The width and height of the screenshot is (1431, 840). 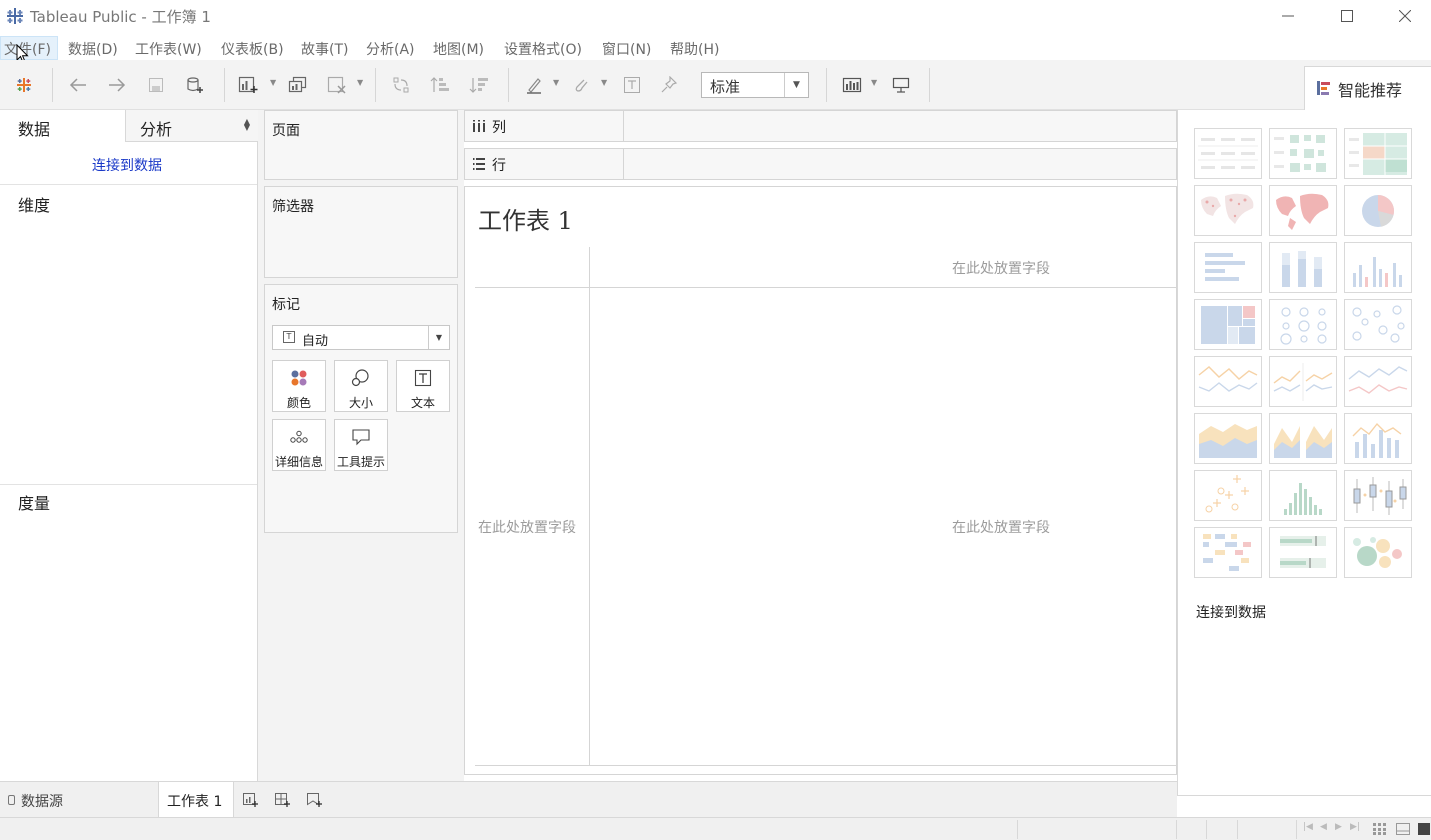 What do you see at coordinates (543, 49) in the screenshot?
I see `menu-format: 设置格式(O)` at bounding box center [543, 49].